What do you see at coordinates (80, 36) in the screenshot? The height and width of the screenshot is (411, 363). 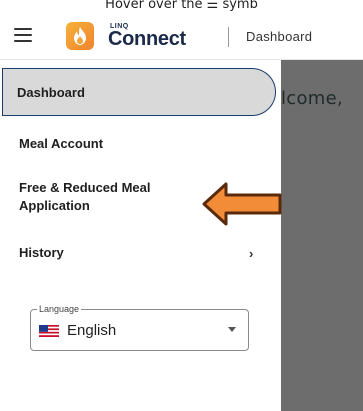 I see `flame-logo-icon` at bounding box center [80, 36].